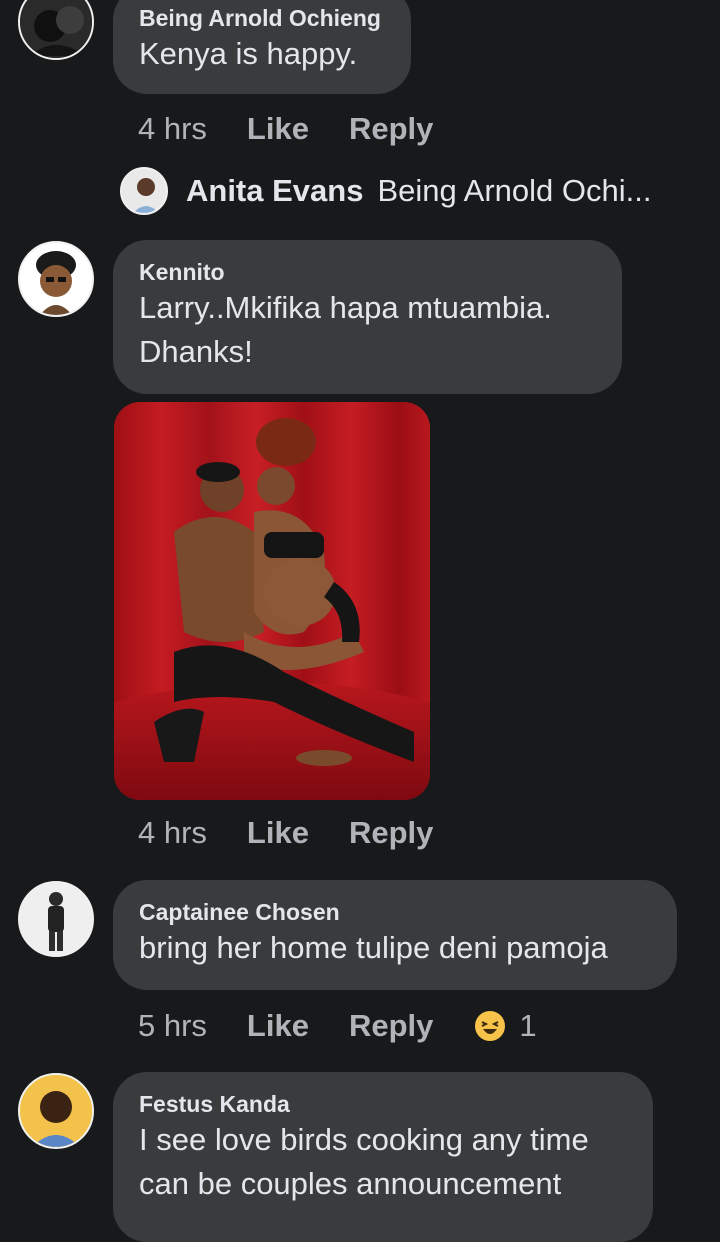  What do you see at coordinates (383, 1104) in the screenshot?
I see `comment-author: Festus Kanda` at bounding box center [383, 1104].